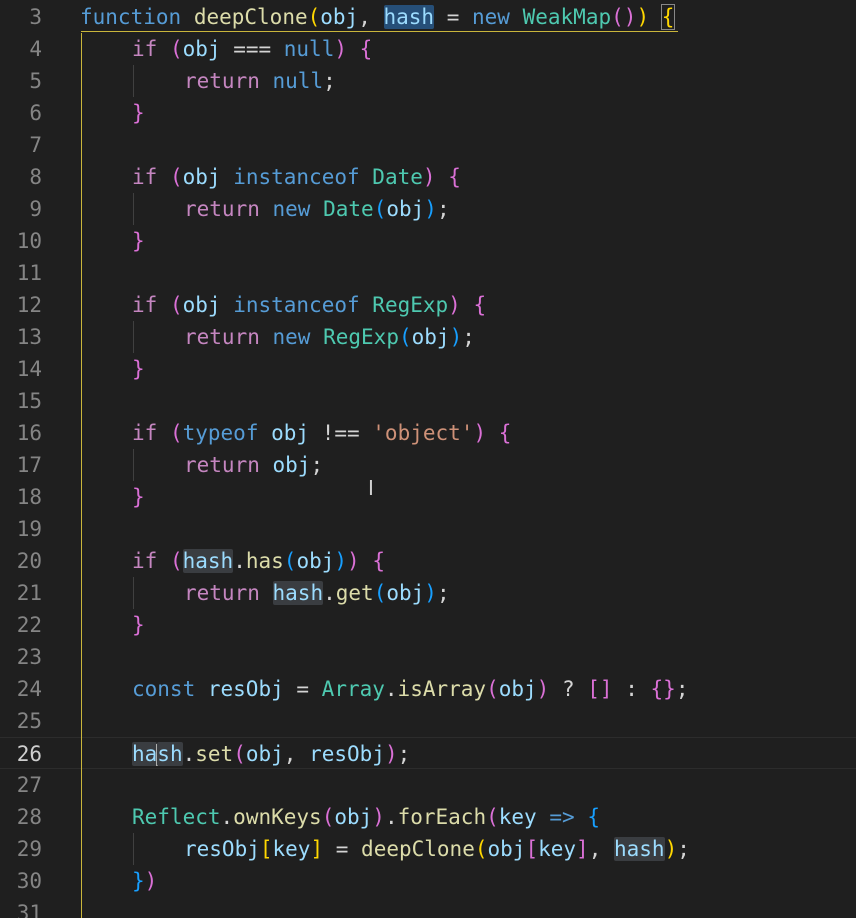  I want to click on code-line: 19, so click(428, 529).